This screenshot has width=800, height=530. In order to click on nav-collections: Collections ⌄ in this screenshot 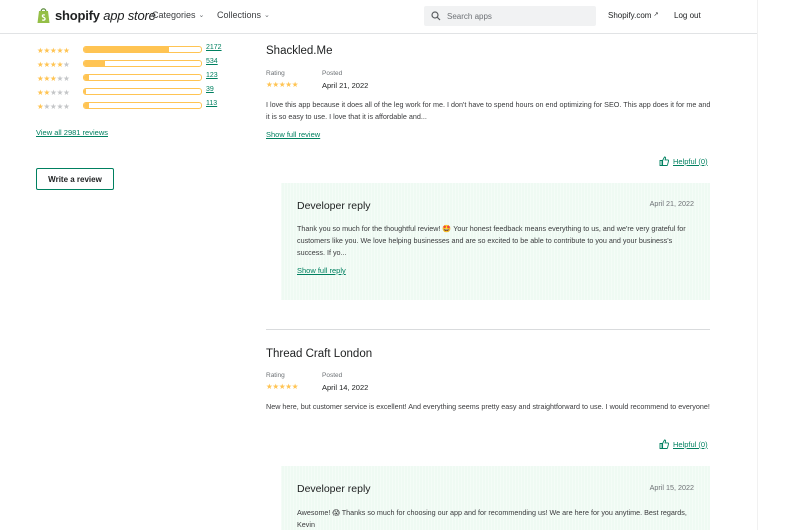, I will do `click(243, 15)`.